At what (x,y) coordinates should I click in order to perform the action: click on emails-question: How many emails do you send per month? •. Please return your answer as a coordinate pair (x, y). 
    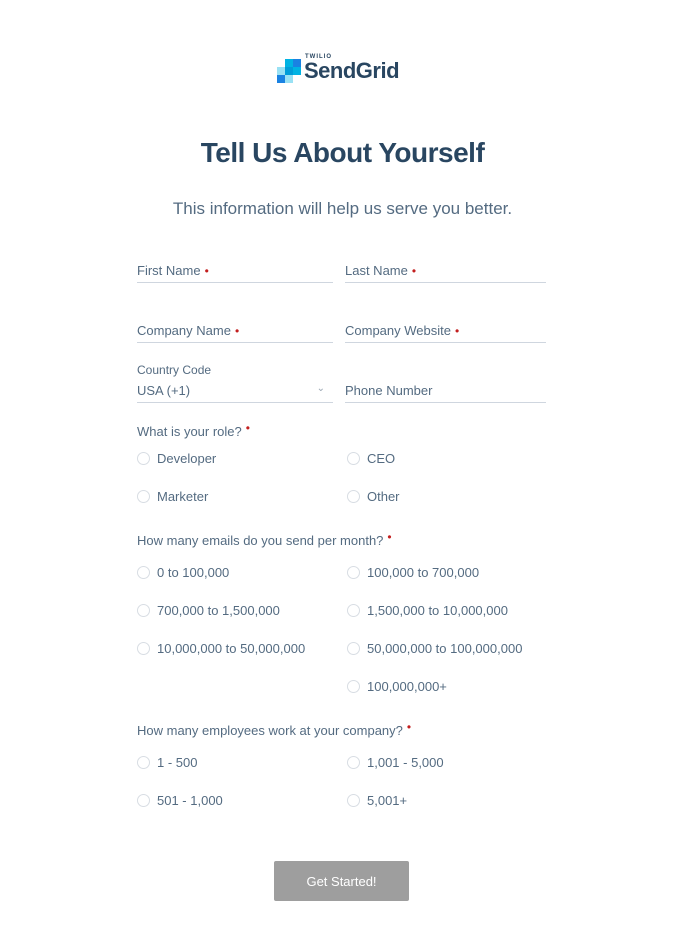
    Looking at the image, I should click on (264, 539).